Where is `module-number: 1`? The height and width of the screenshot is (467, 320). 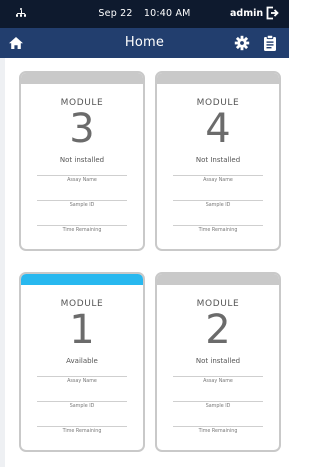
module-number: 1 is located at coordinates (82, 330).